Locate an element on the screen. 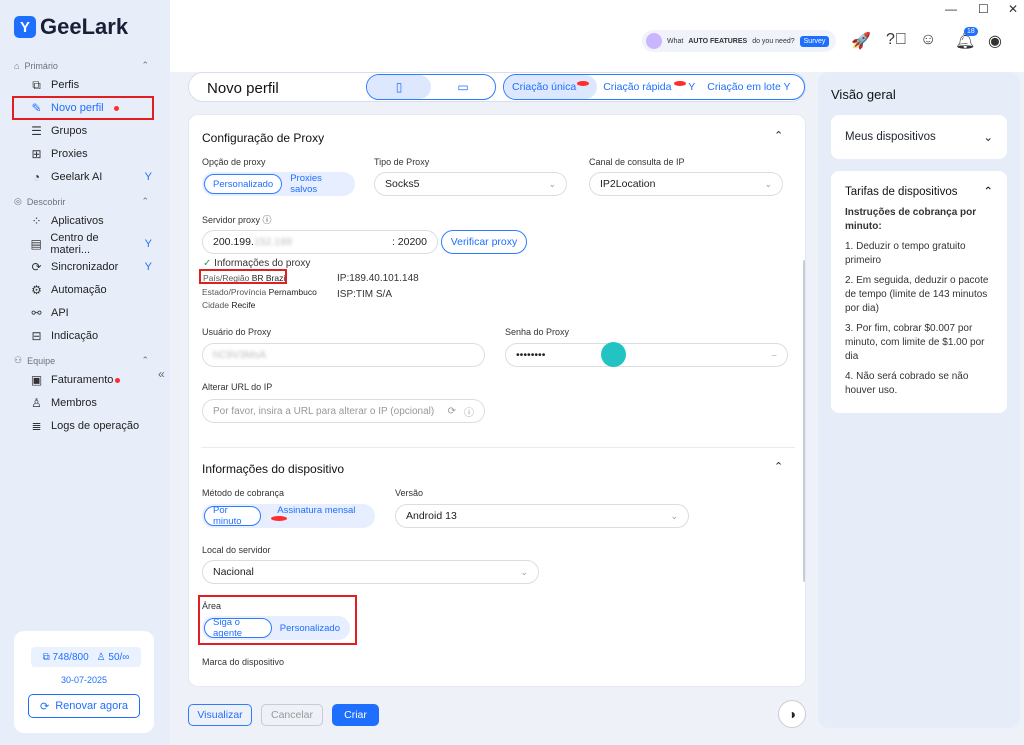 The image size is (1024, 745). billing-label: Método de cobrança is located at coordinates (243, 493).